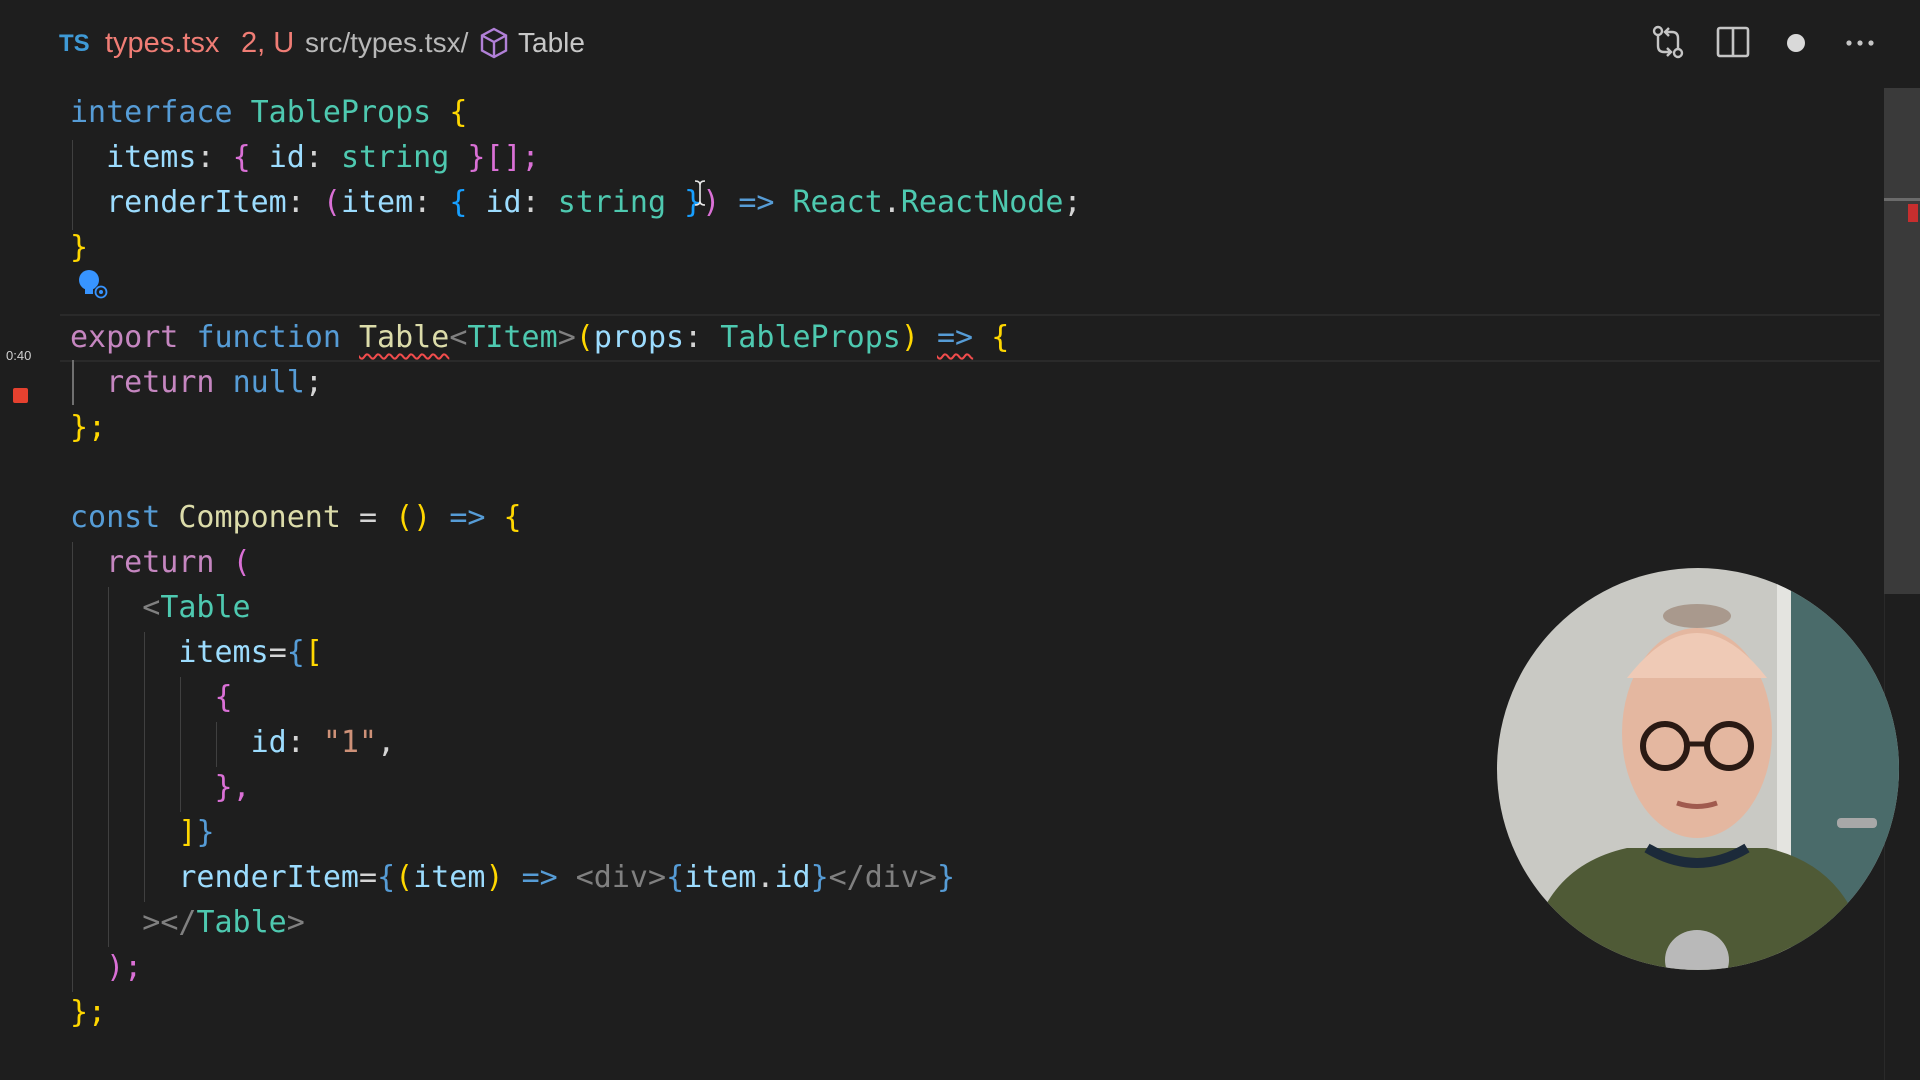  What do you see at coordinates (494, 43) in the screenshot?
I see `symbol-box-icon` at bounding box center [494, 43].